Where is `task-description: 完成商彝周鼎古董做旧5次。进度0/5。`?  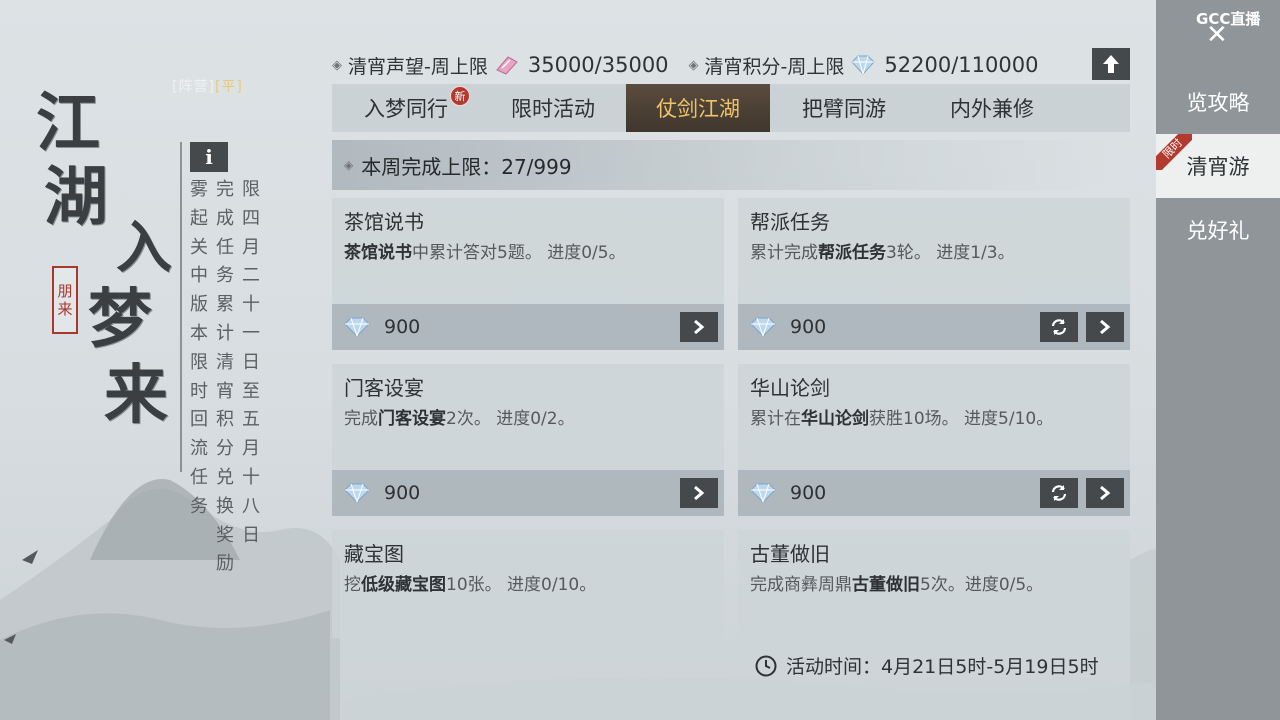
task-description: 完成商彝周鼎古董做旧5次。进度0/5。 is located at coordinates (897, 585).